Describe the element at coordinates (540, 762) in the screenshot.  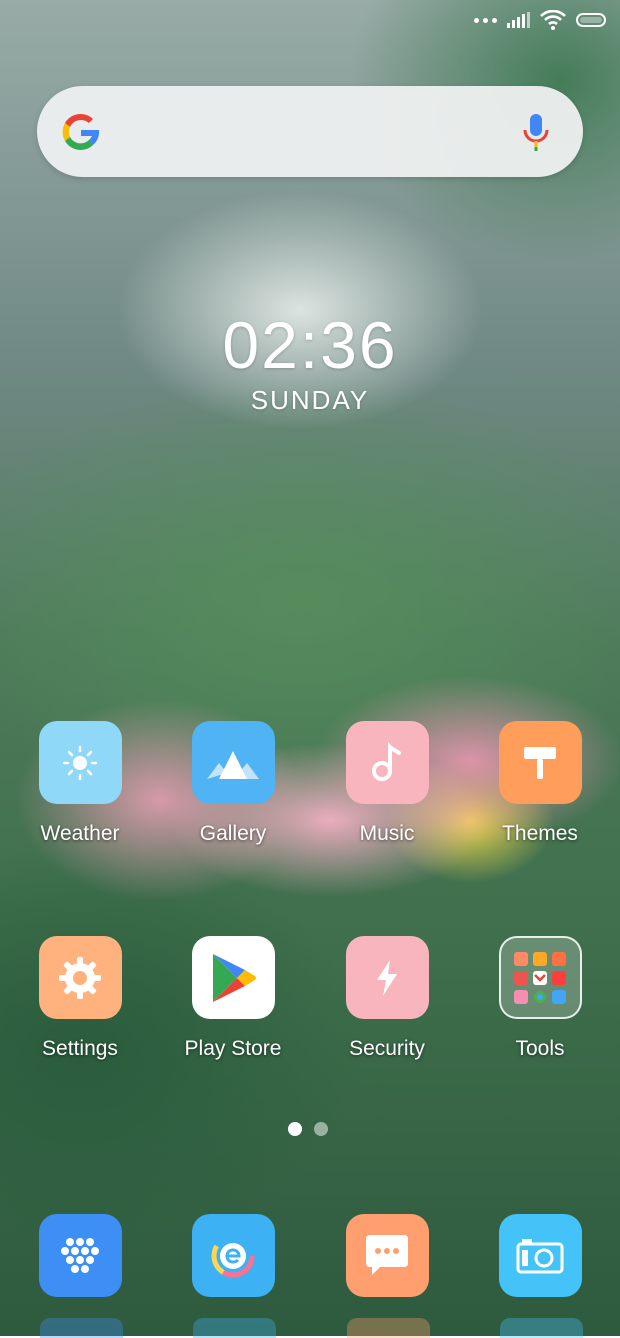
I see `paint-roller-icon` at that location.